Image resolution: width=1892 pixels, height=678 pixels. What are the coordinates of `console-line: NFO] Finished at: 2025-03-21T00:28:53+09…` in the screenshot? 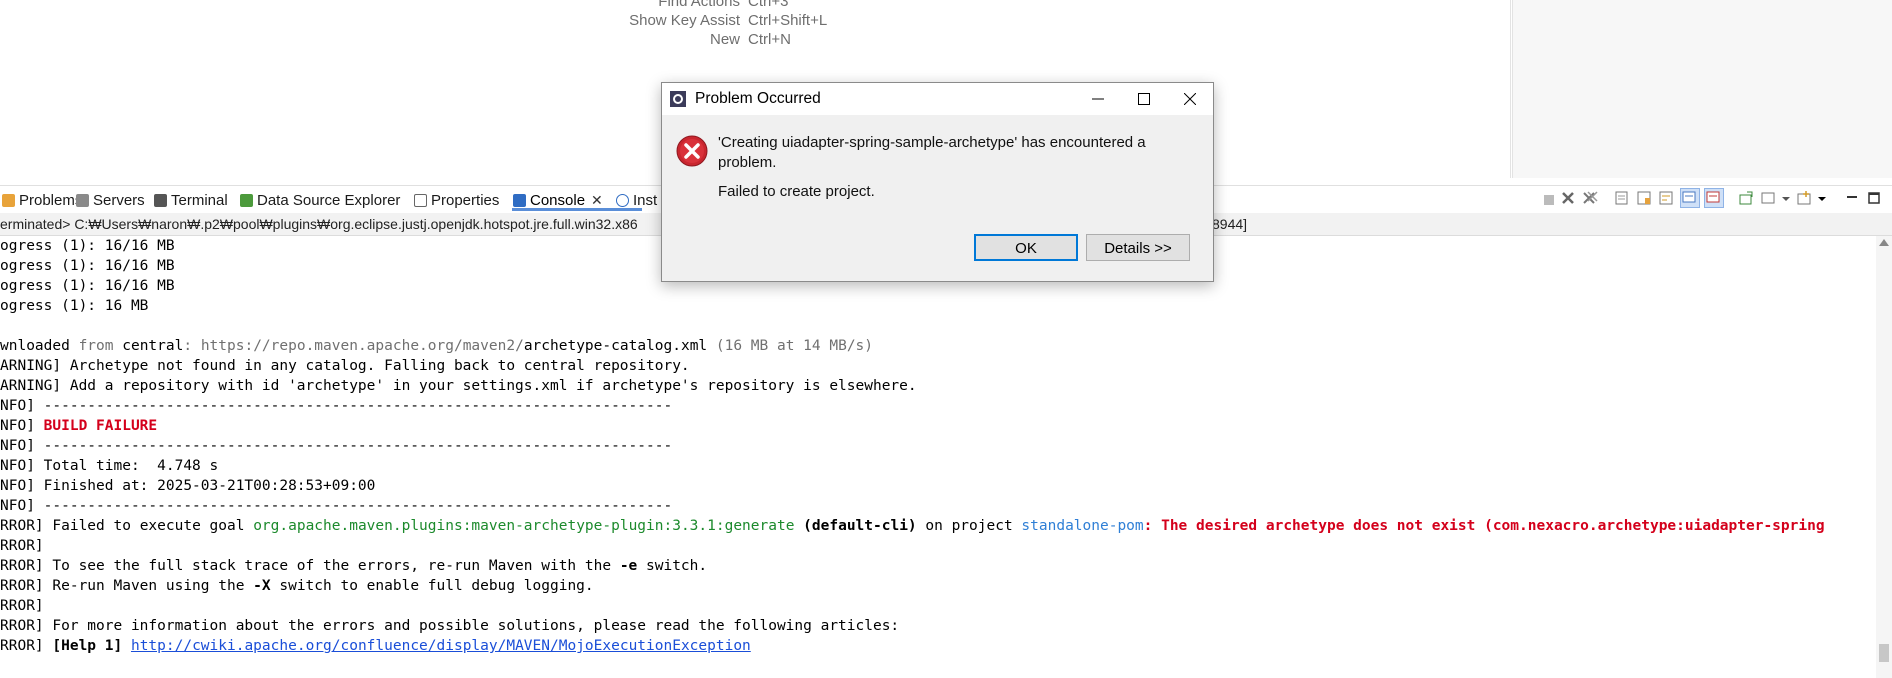 It's located at (188, 486).